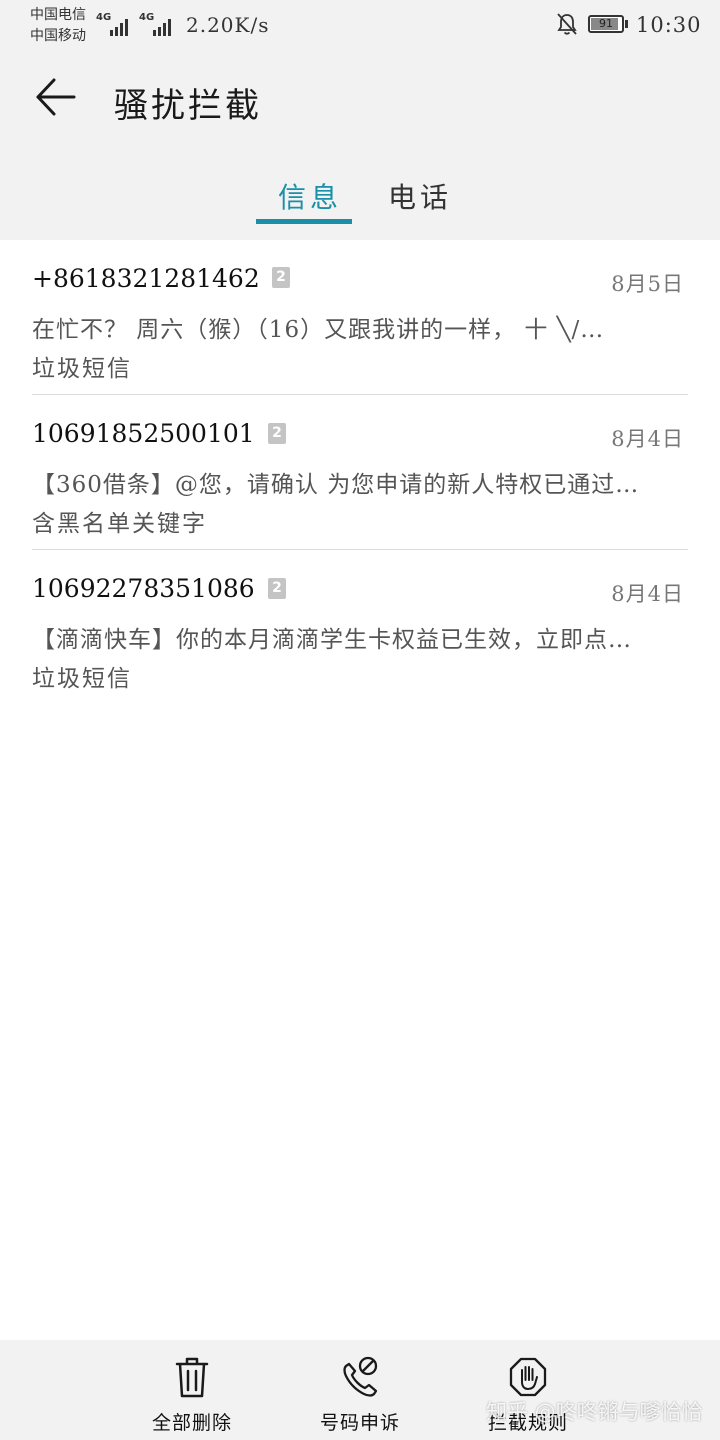 Image resolution: width=720 pixels, height=1440 pixels. I want to click on block-rules-label: 拦截规则, so click(527, 1423).